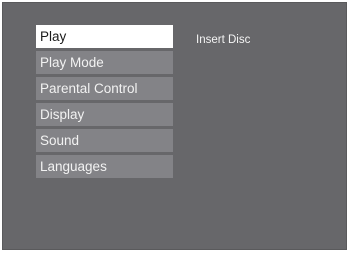 The width and height of the screenshot is (350, 253). I want to click on menu-item-sound: Sound, so click(104, 140).